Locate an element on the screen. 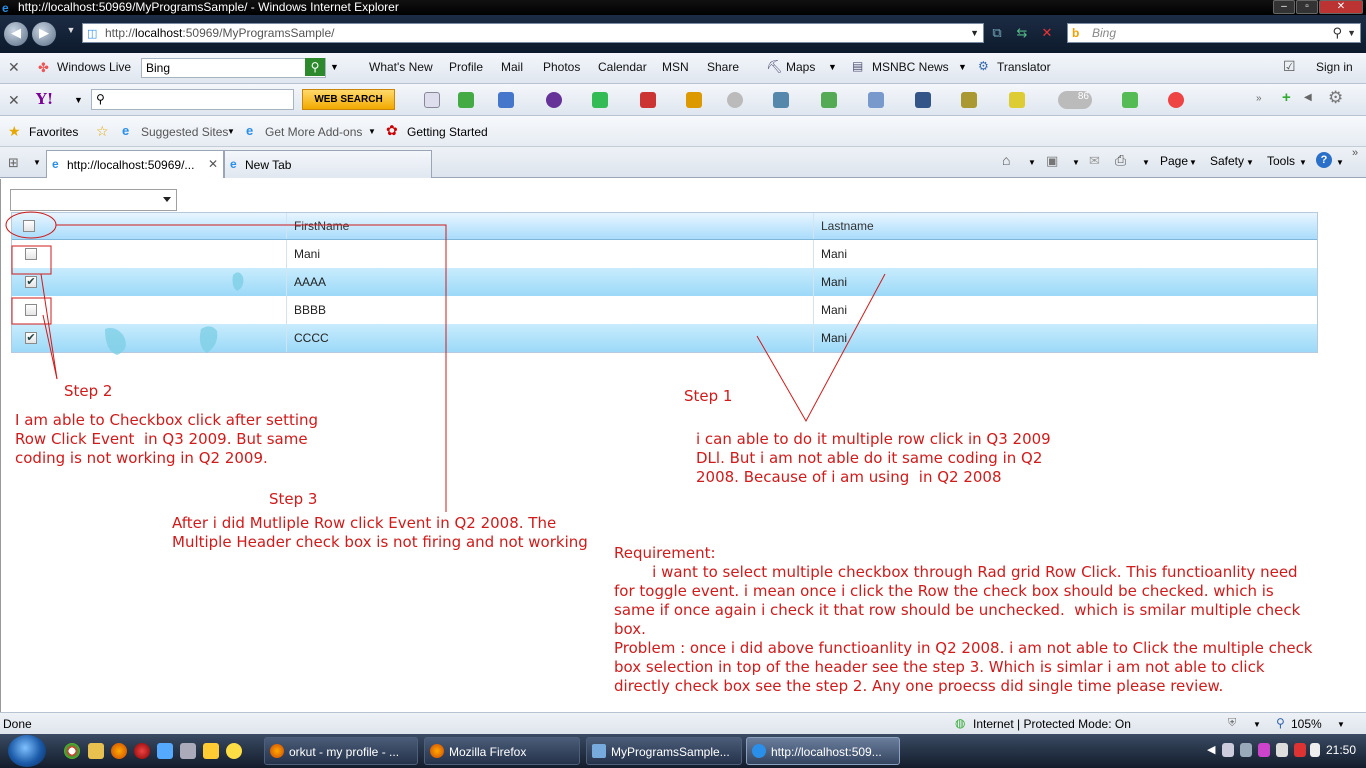  tab-new-tab: e New Tab is located at coordinates (328, 164).